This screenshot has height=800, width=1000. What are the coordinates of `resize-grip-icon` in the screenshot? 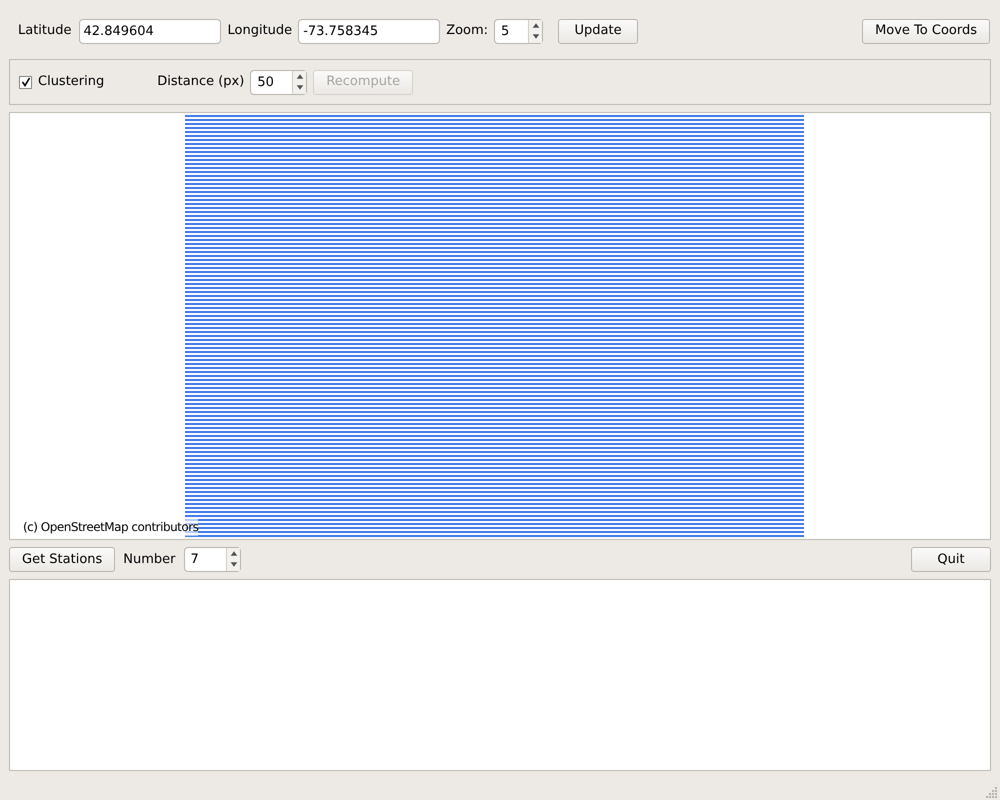 It's located at (992, 792).